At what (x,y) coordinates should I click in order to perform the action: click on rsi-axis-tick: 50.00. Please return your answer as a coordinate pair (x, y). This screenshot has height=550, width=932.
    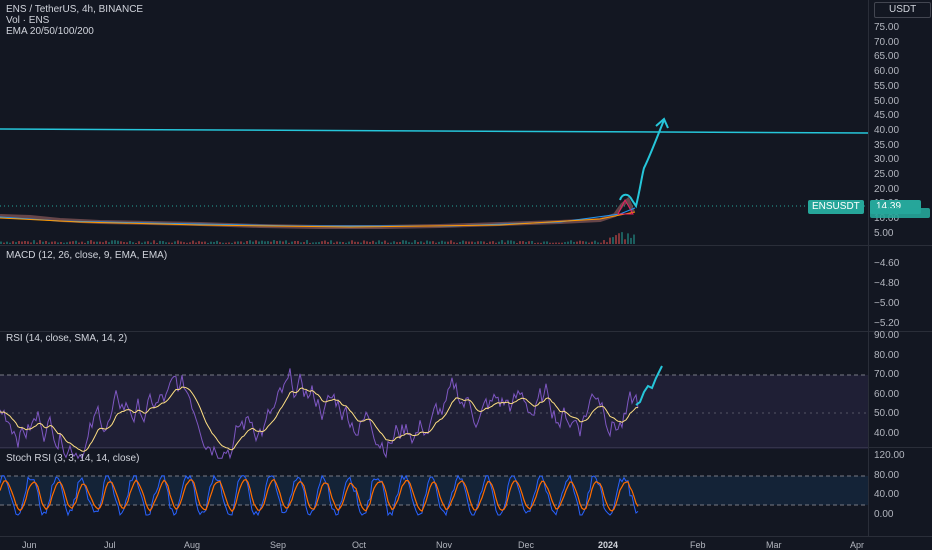
    Looking at the image, I should click on (887, 413).